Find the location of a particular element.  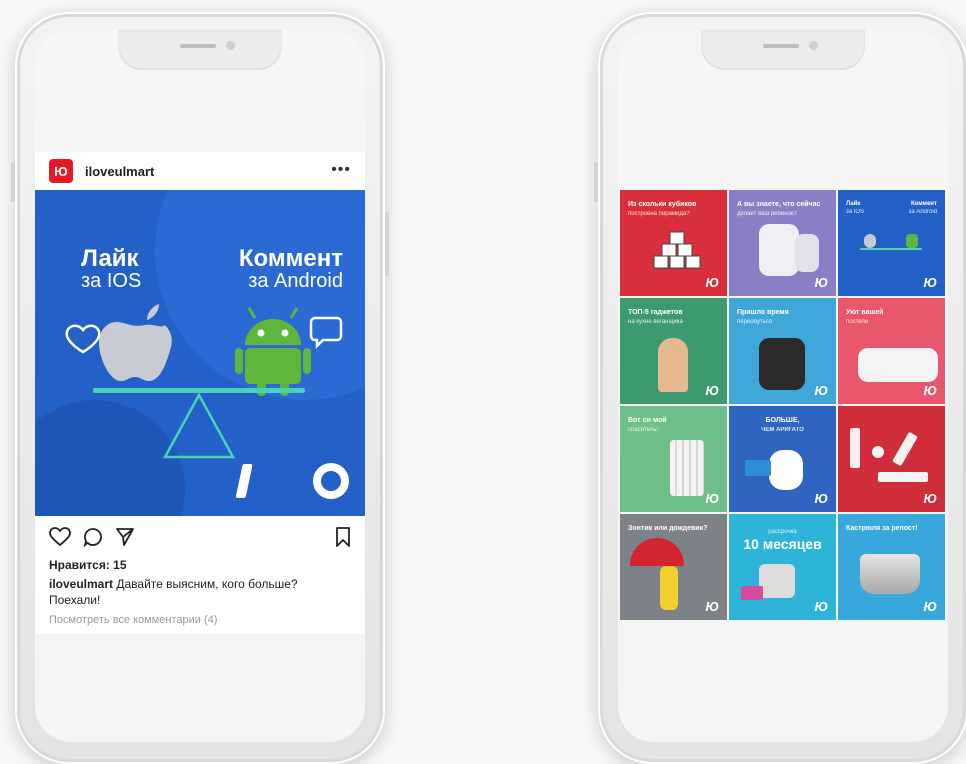

grid-tile: Вот он мой спаситель! Ю is located at coordinates (673, 459).